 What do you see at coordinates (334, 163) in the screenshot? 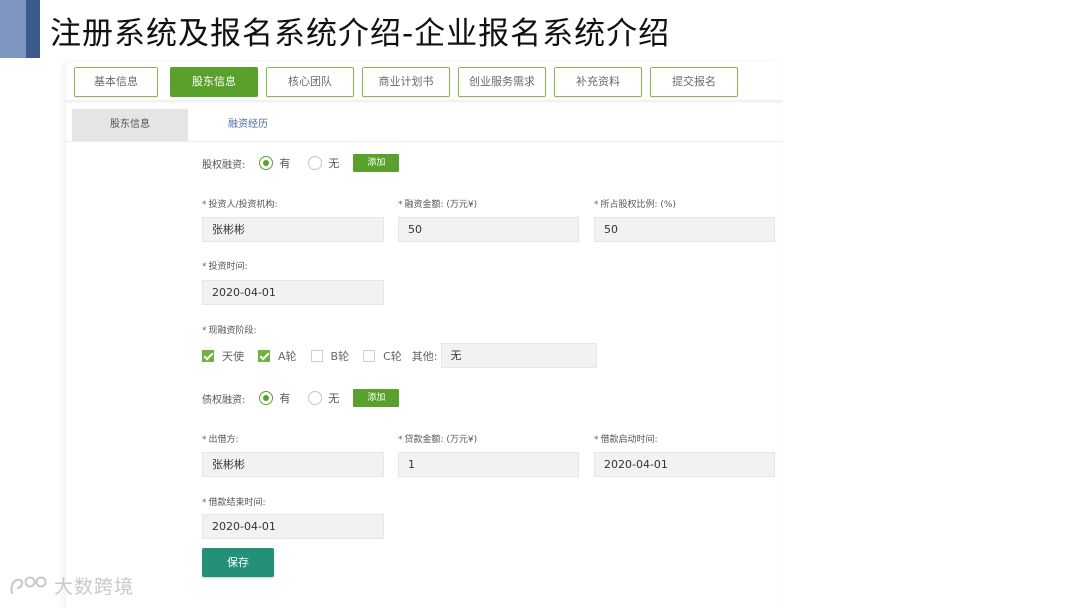
I see `equity-no-label: 无` at bounding box center [334, 163].